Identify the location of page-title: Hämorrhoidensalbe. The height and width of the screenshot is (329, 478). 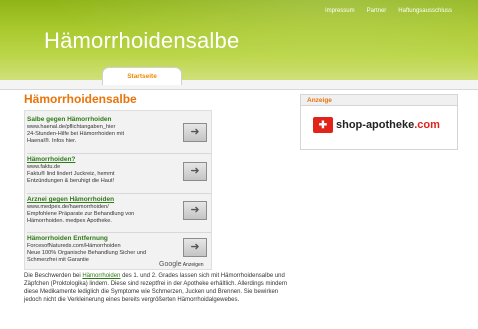
(80, 99).